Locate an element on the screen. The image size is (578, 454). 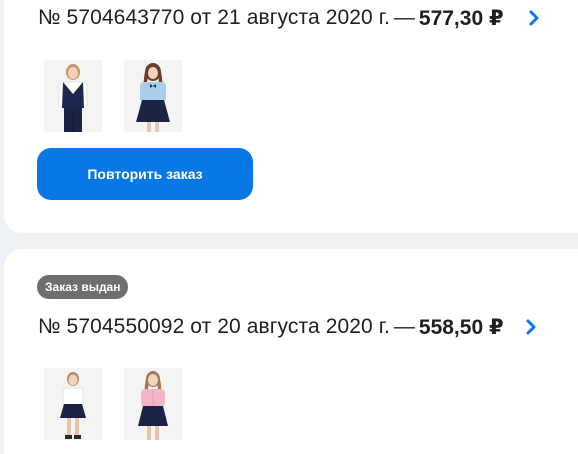
order-title: № 5704550092 от 20 августа 2020 г. is located at coordinates (214, 326).